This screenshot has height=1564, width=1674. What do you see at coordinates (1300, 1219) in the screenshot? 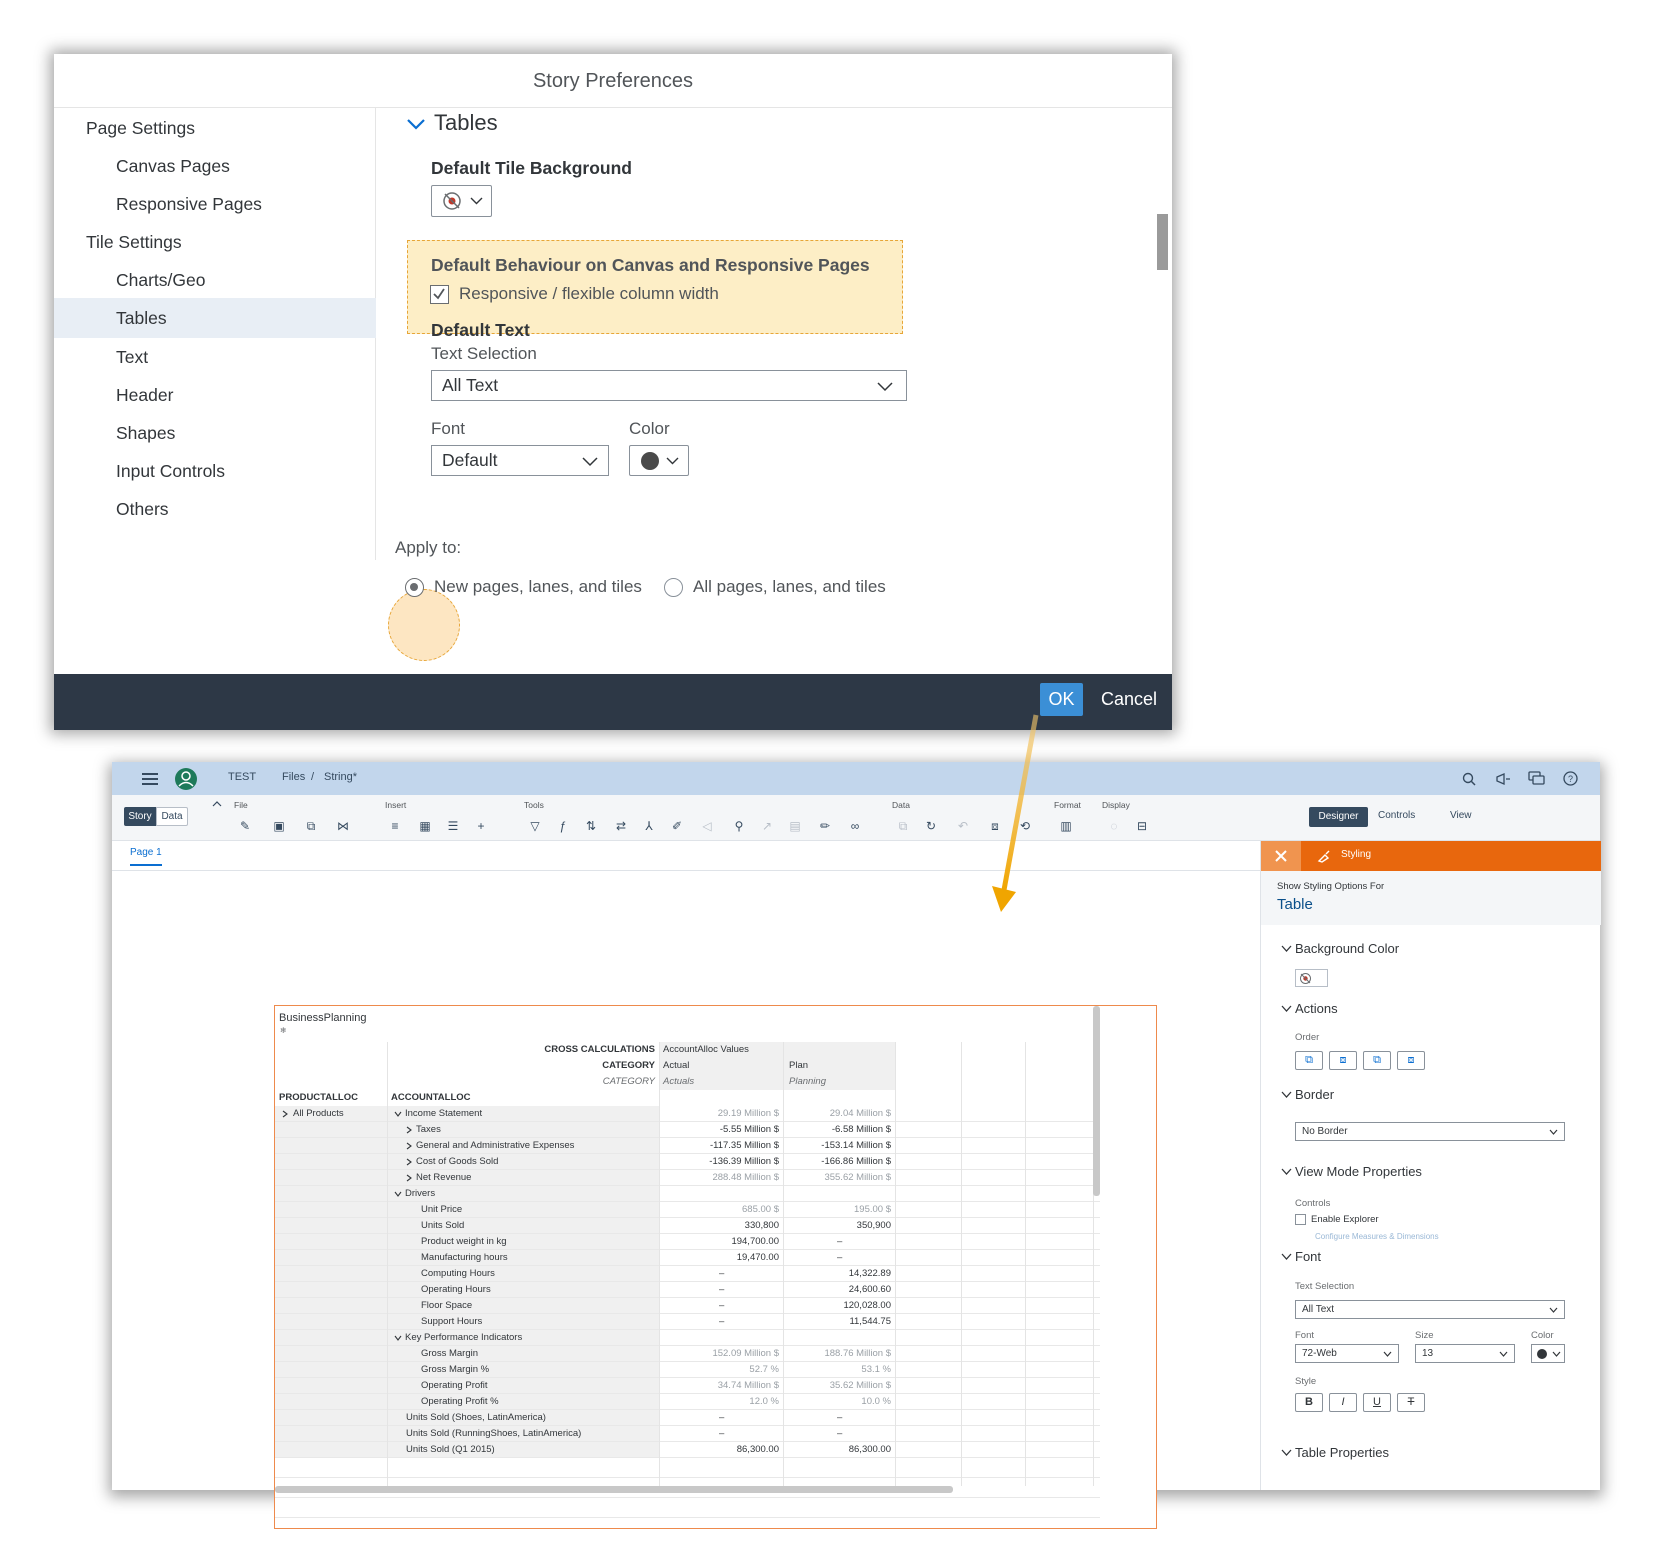
I see `enable-explorer-checkbox` at bounding box center [1300, 1219].